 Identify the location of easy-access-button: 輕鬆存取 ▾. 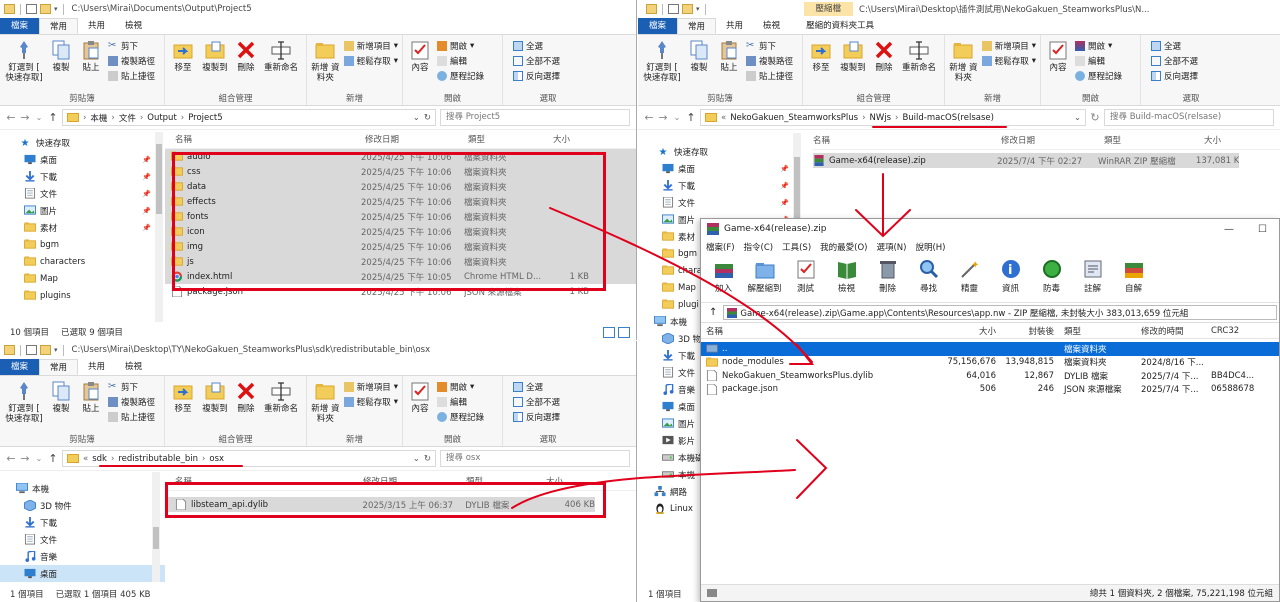
(370, 60).